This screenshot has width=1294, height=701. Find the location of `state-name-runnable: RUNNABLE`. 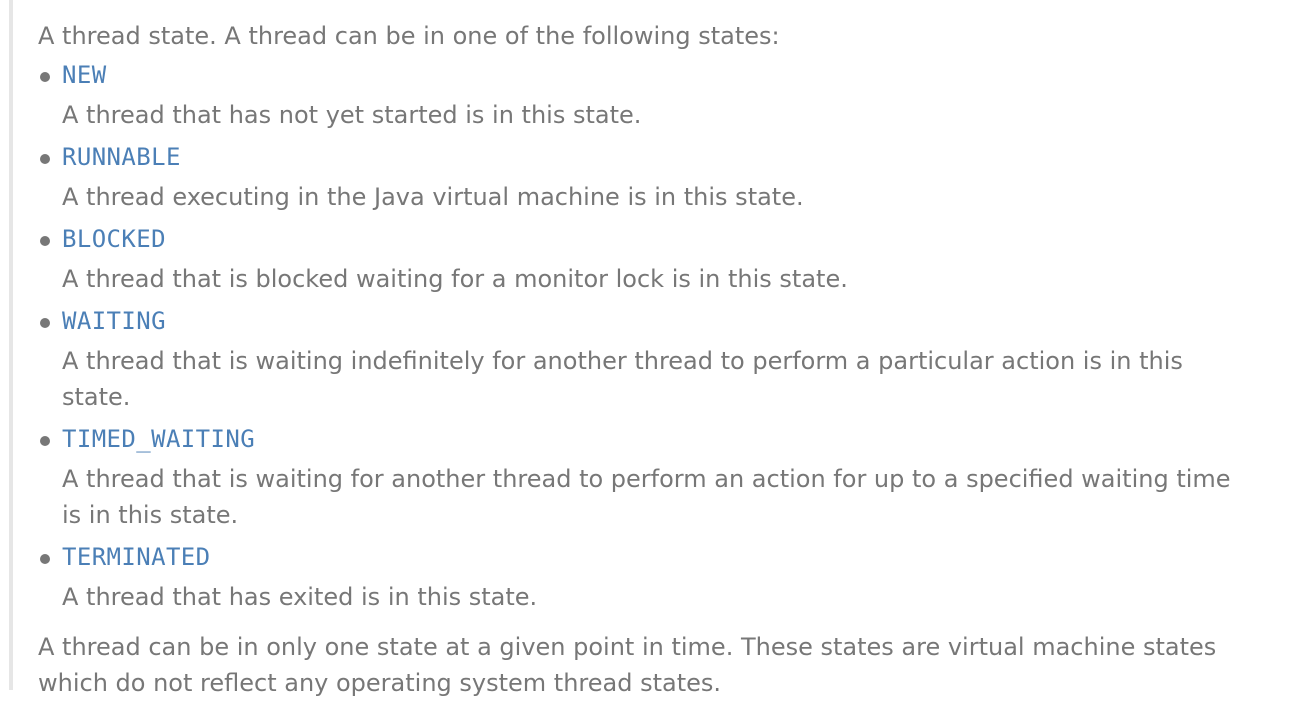

state-name-runnable: RUNNABLE is located at coordinates (670, 159).